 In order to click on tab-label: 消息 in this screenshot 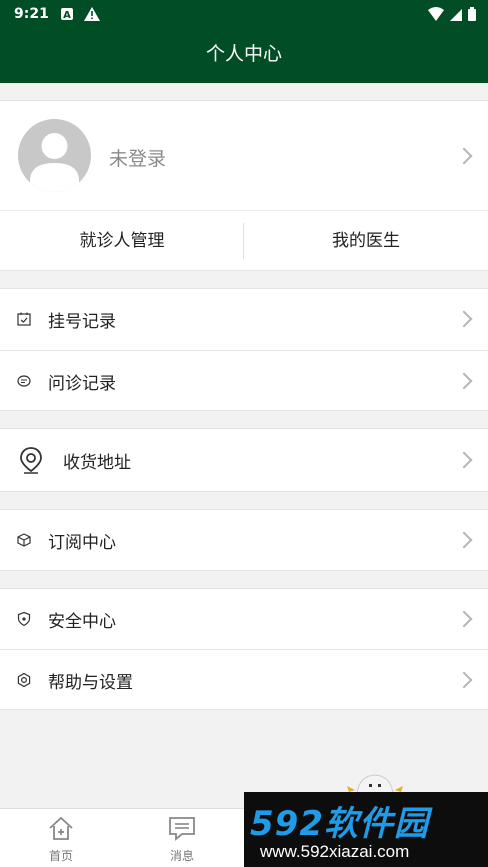, I will do `click(181, 856)`.